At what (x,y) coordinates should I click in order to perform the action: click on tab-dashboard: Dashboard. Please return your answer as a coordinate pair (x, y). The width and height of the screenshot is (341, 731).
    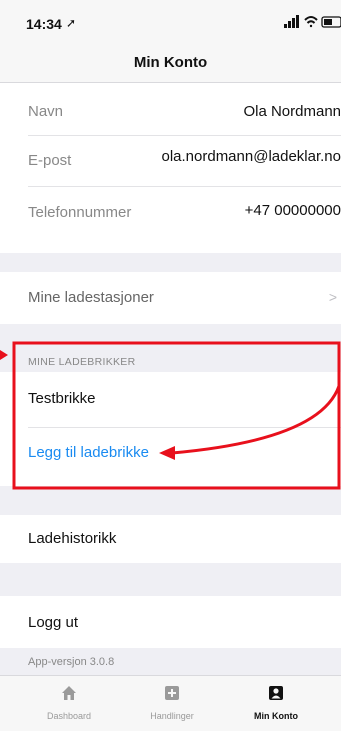
    Looking at the image, I should click on (69, 703).